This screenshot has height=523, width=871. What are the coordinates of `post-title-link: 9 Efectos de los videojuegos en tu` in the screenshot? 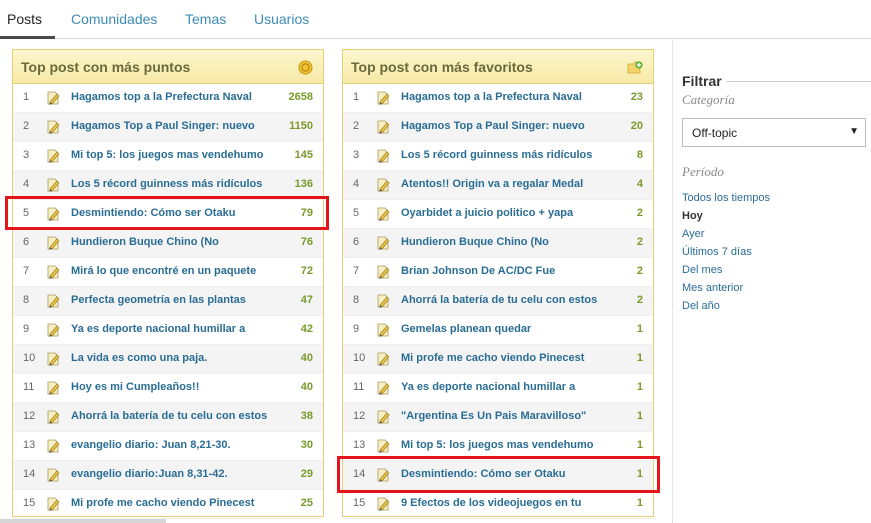 It's located at (491, 503).